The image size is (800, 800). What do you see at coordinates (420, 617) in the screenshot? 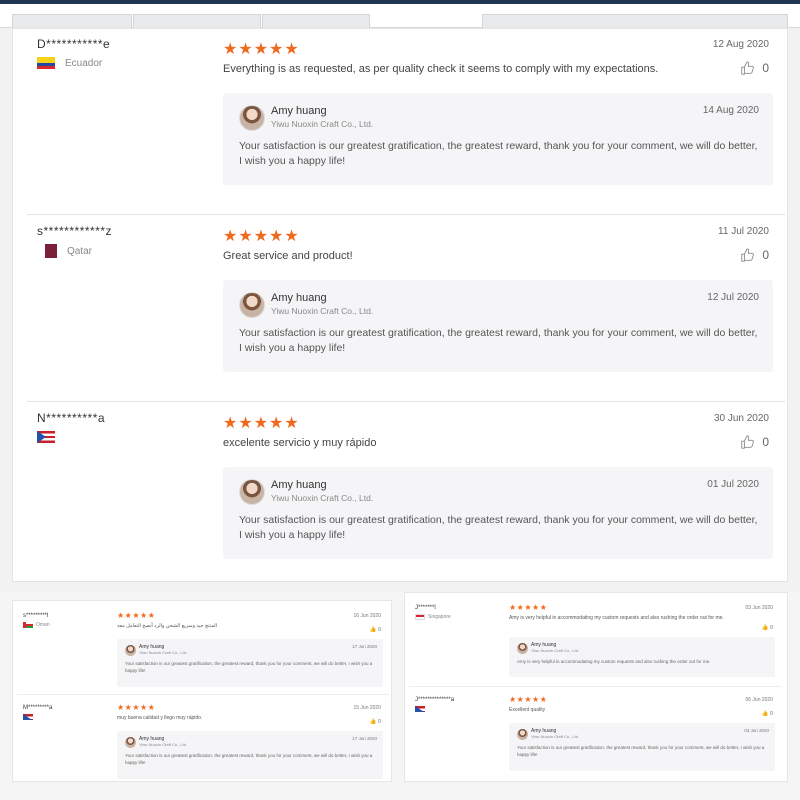
I see `singapore-flag-icon` at bounding box center [420, 617].